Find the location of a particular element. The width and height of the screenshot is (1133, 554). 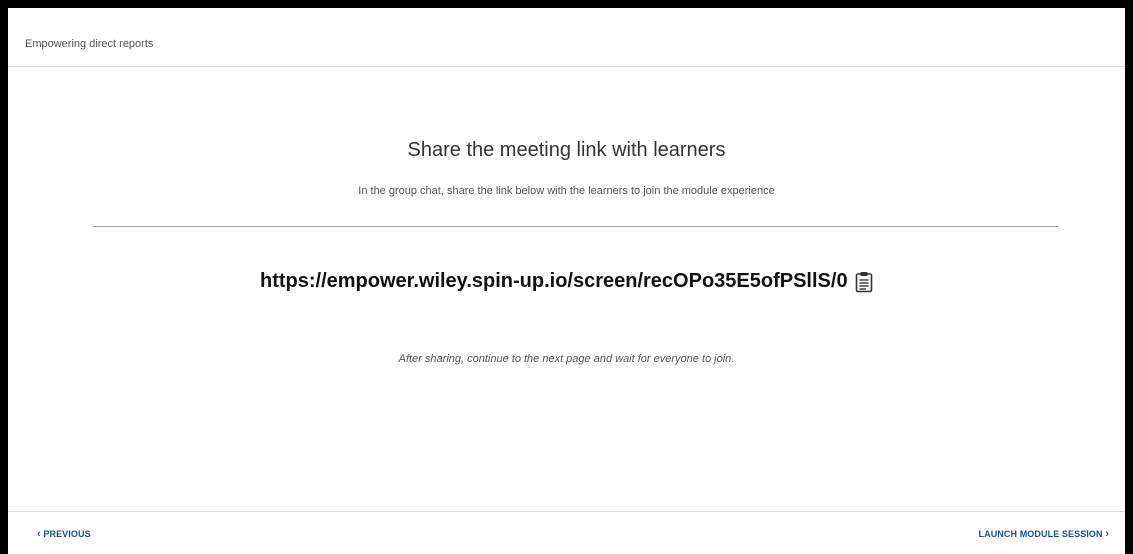

chevron-left-icon: ‹ is located at coordinates (39, 534).